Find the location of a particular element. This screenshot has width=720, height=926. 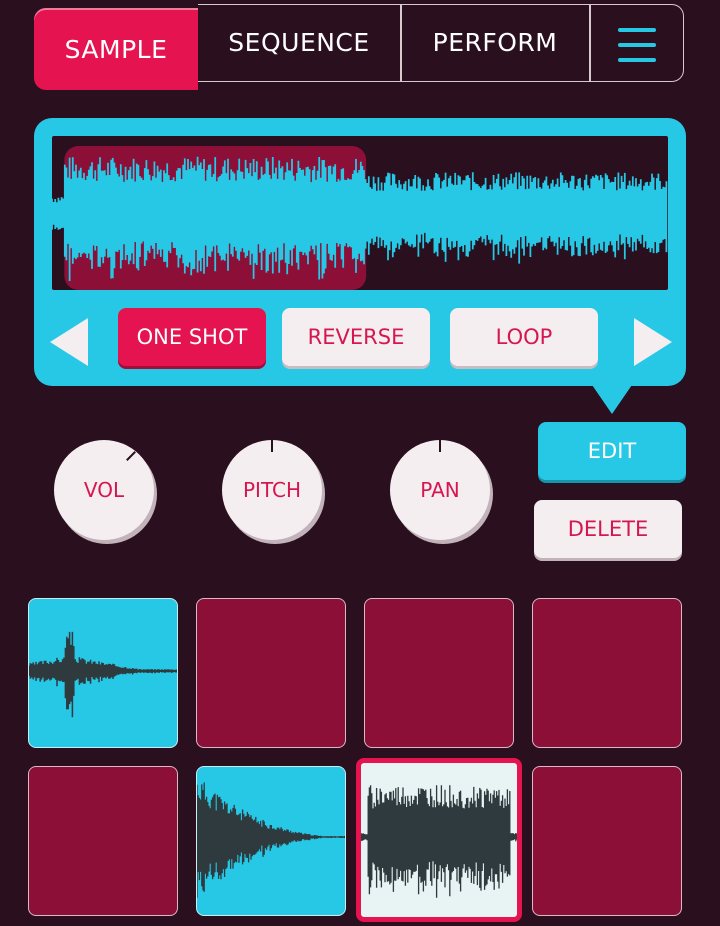

pad-7-selected is located at coordinates (439, 840).